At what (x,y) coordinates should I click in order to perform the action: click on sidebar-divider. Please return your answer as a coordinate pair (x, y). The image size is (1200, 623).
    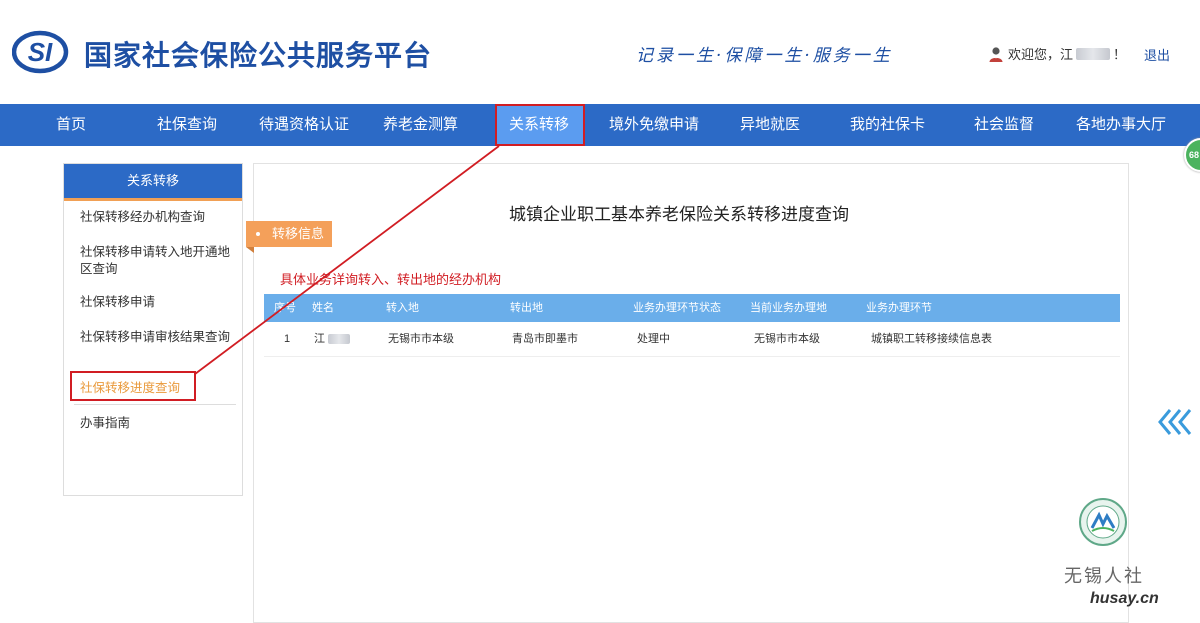
    Looking at the image, I should click on (155, 404).